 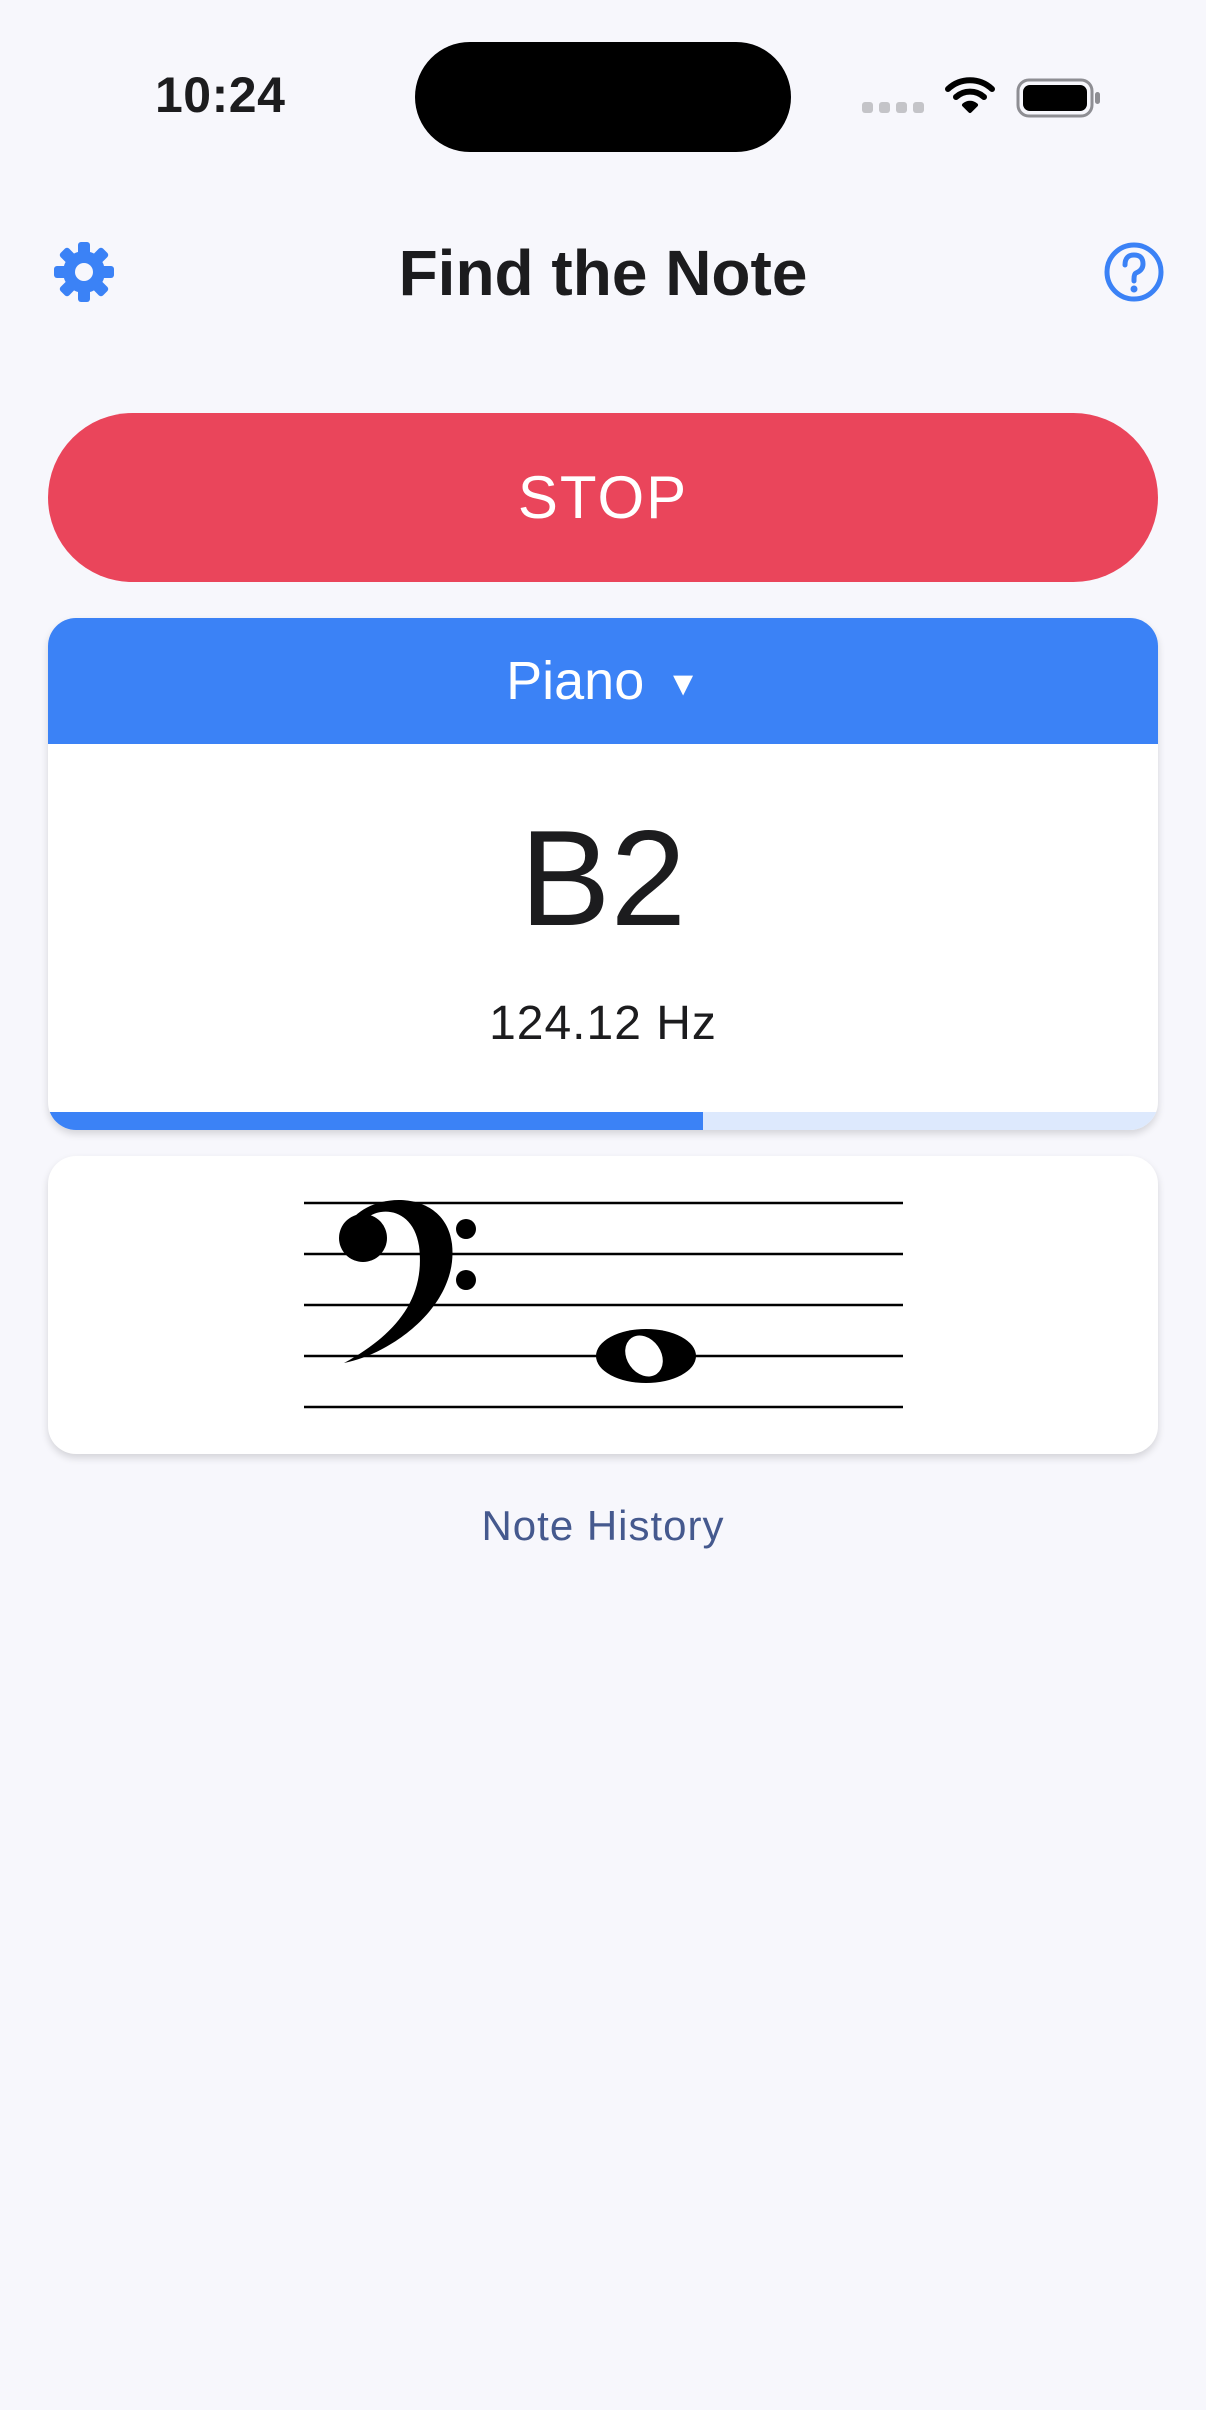 What do you see at coordinates (970, 95) in the screenshot?
I see `wifi-icon` at bounding box center [970, 95].